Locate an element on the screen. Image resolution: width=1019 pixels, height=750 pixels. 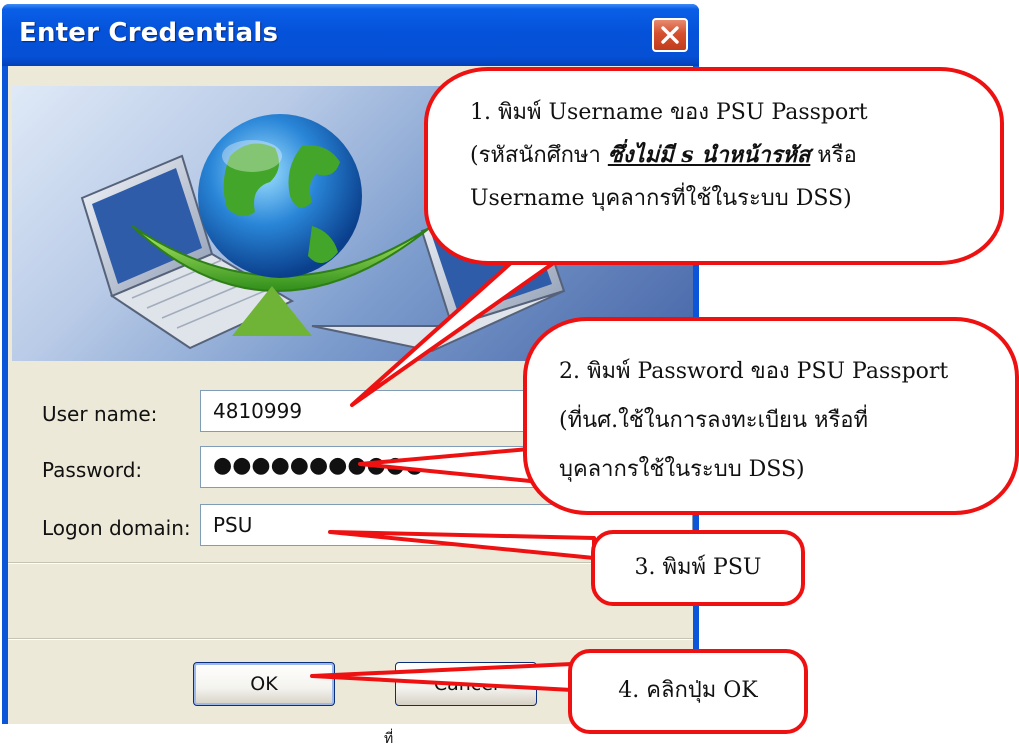
callout-step-1-emphasis: ซึ่งไม่มี s นำหน้ารหัส is located at coordinates (709, 155).